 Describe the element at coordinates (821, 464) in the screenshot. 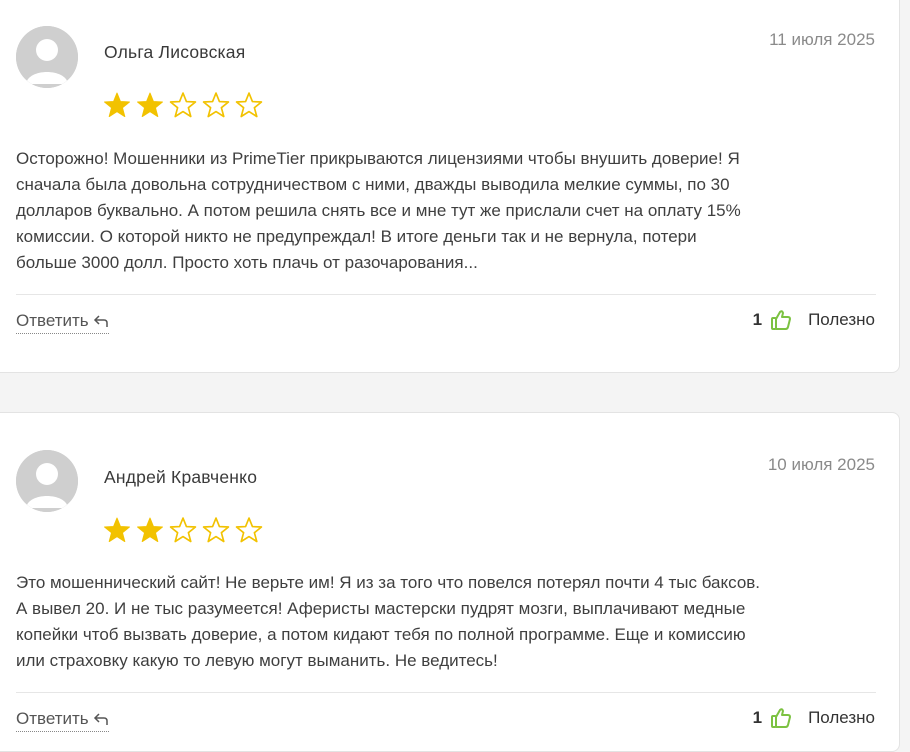

I see `review-date: 10 июля 2025` at that location.